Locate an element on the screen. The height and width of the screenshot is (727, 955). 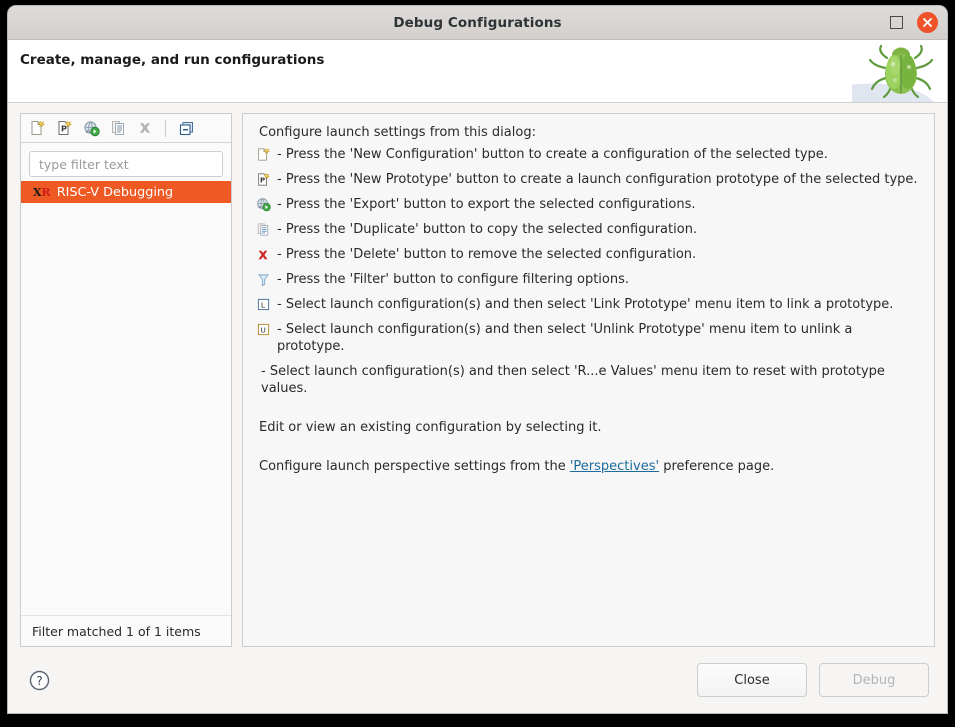
link-prototype-icon: L is located at coordinates (263, 304).